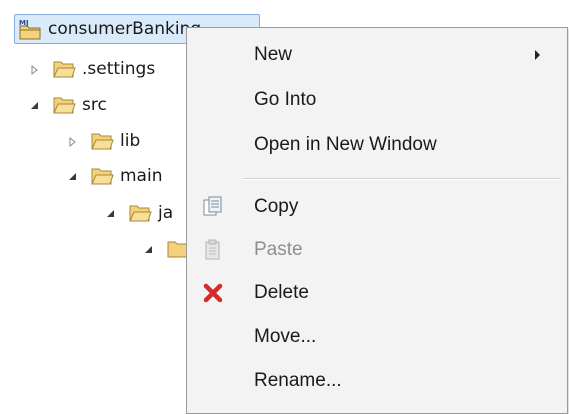 The image size is (569, 414). I want to click on tree-item-settings: .settings, so click(91, 69).